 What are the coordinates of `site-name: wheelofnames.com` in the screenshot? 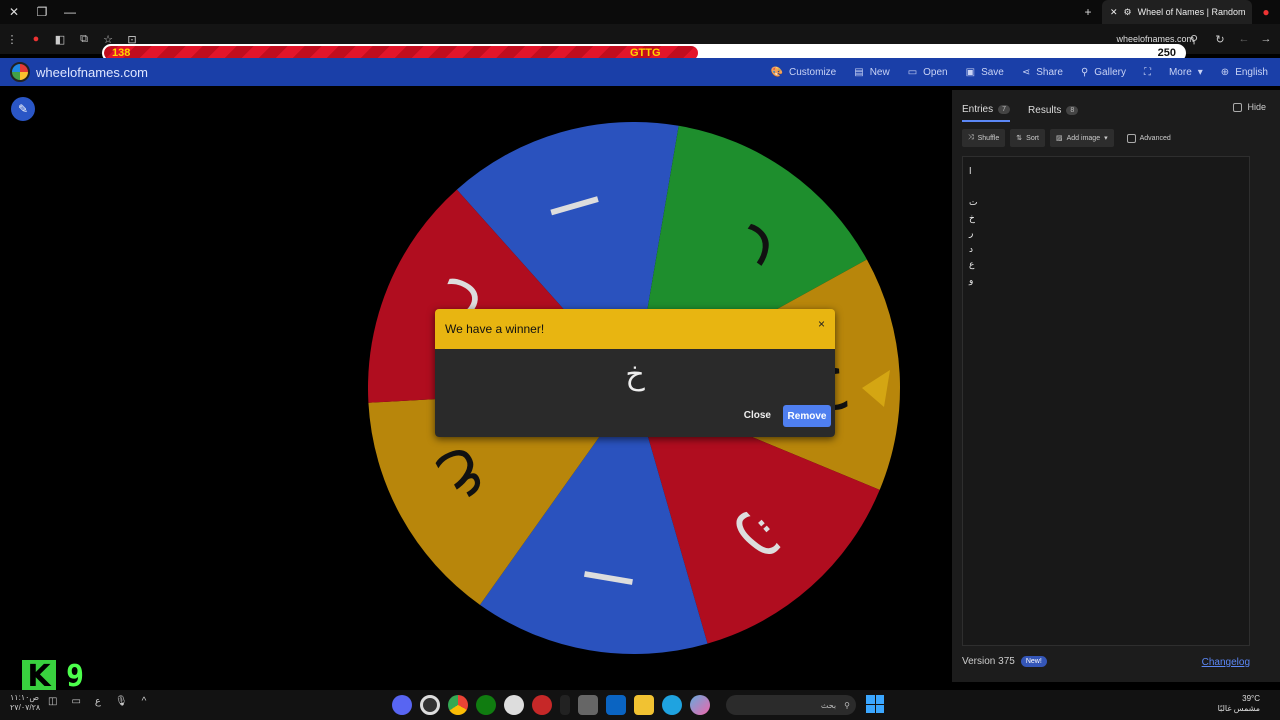 It's located at (92, 72).